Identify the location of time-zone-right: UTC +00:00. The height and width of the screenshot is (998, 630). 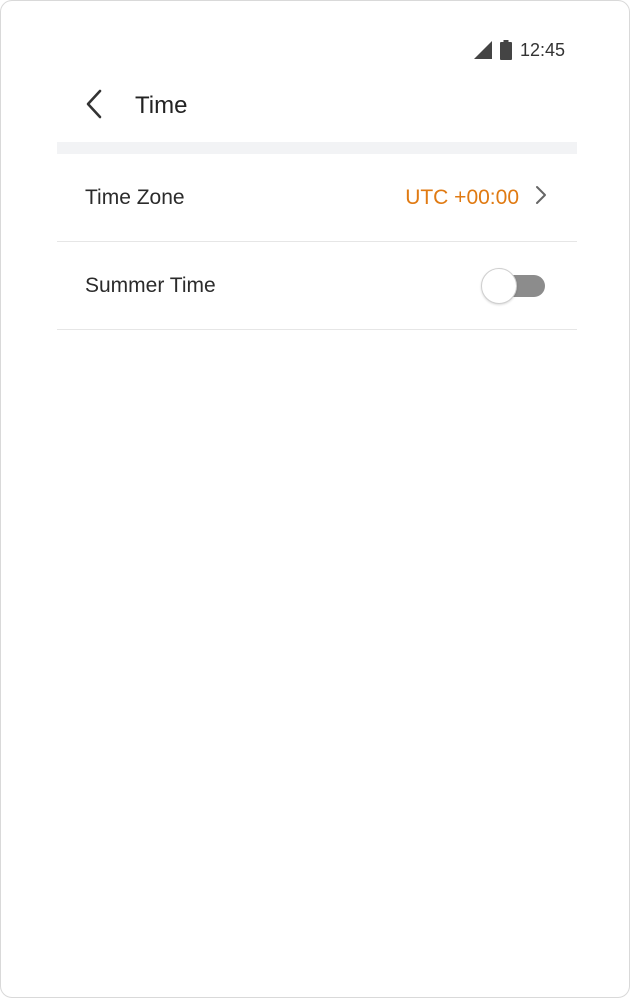
(476, 197).